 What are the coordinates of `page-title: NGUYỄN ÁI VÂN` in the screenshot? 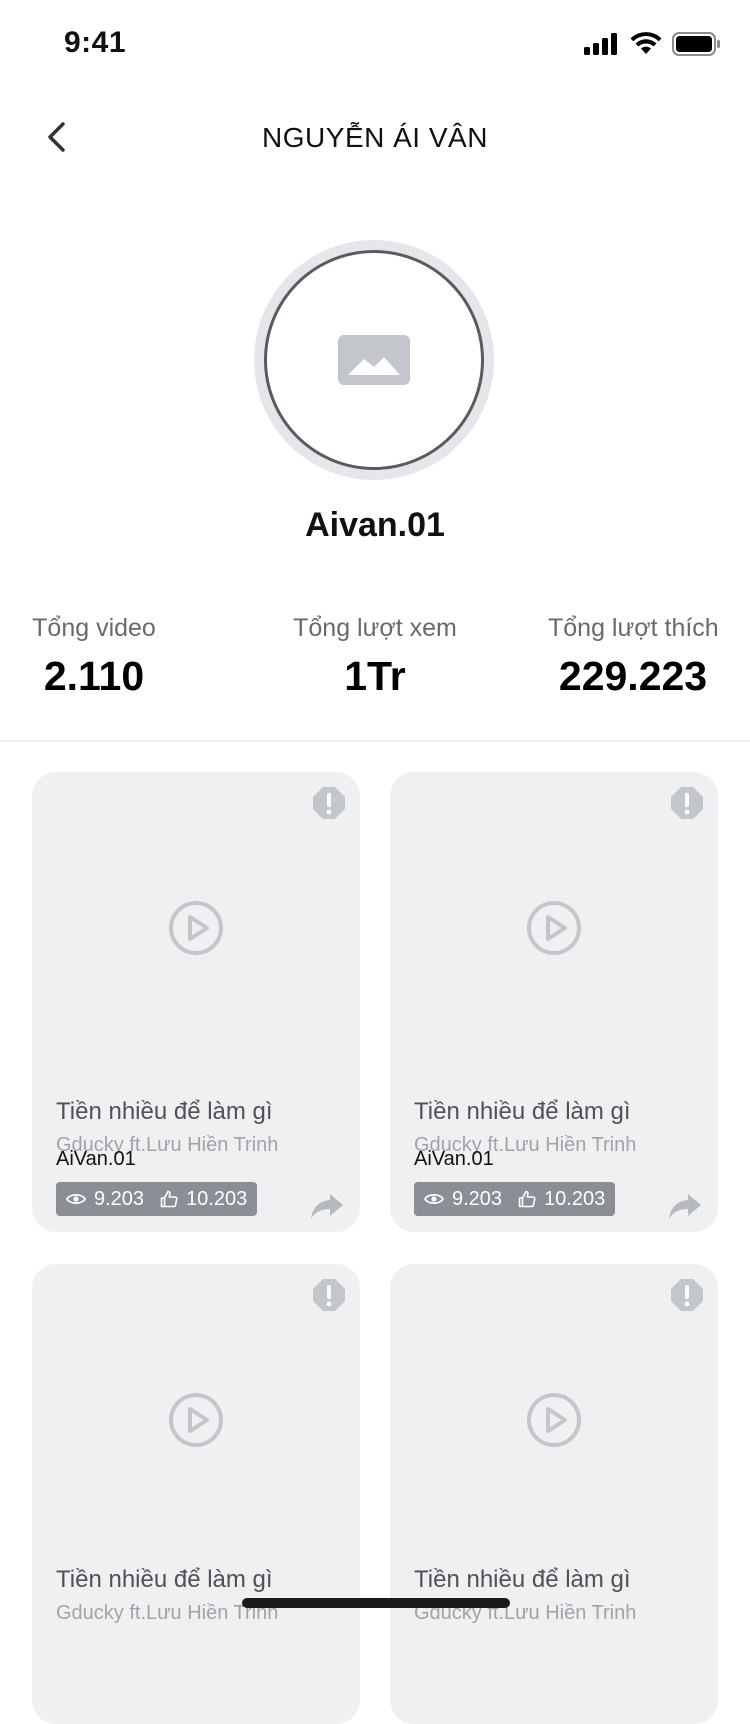 It's located at (375, 137).